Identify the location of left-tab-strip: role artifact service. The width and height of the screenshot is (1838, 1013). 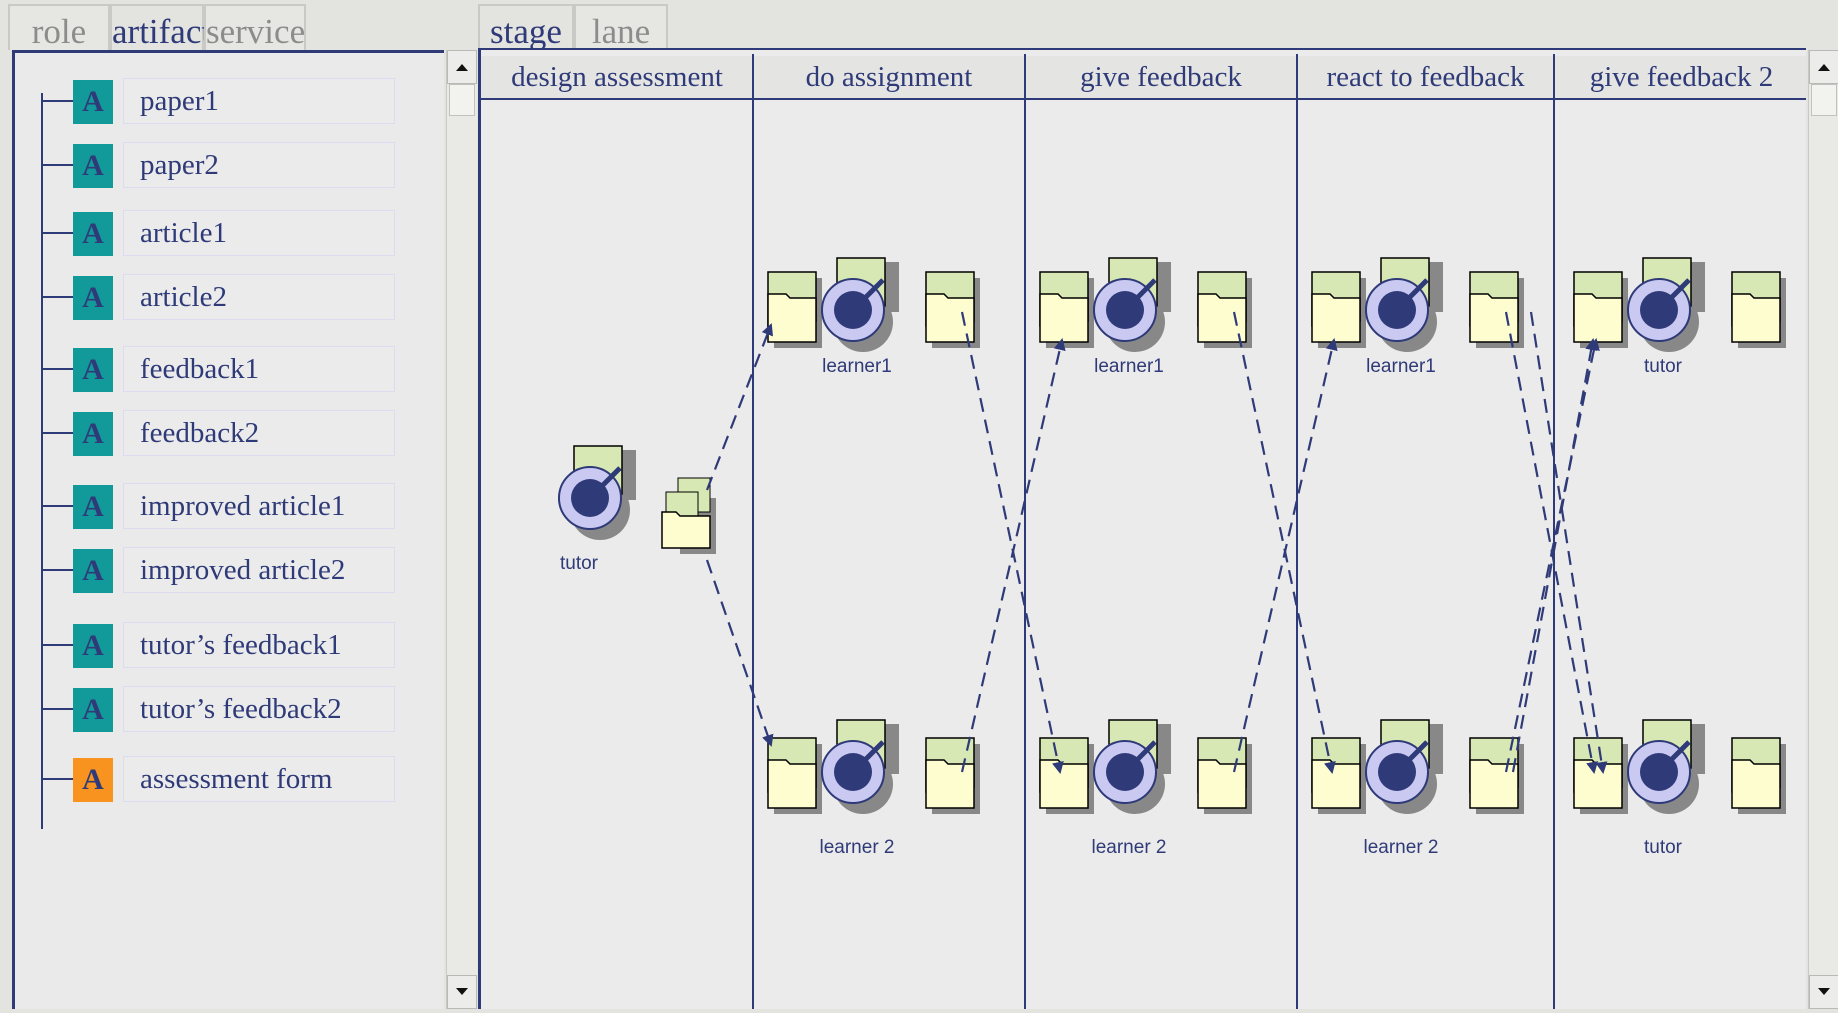
(235, 25).